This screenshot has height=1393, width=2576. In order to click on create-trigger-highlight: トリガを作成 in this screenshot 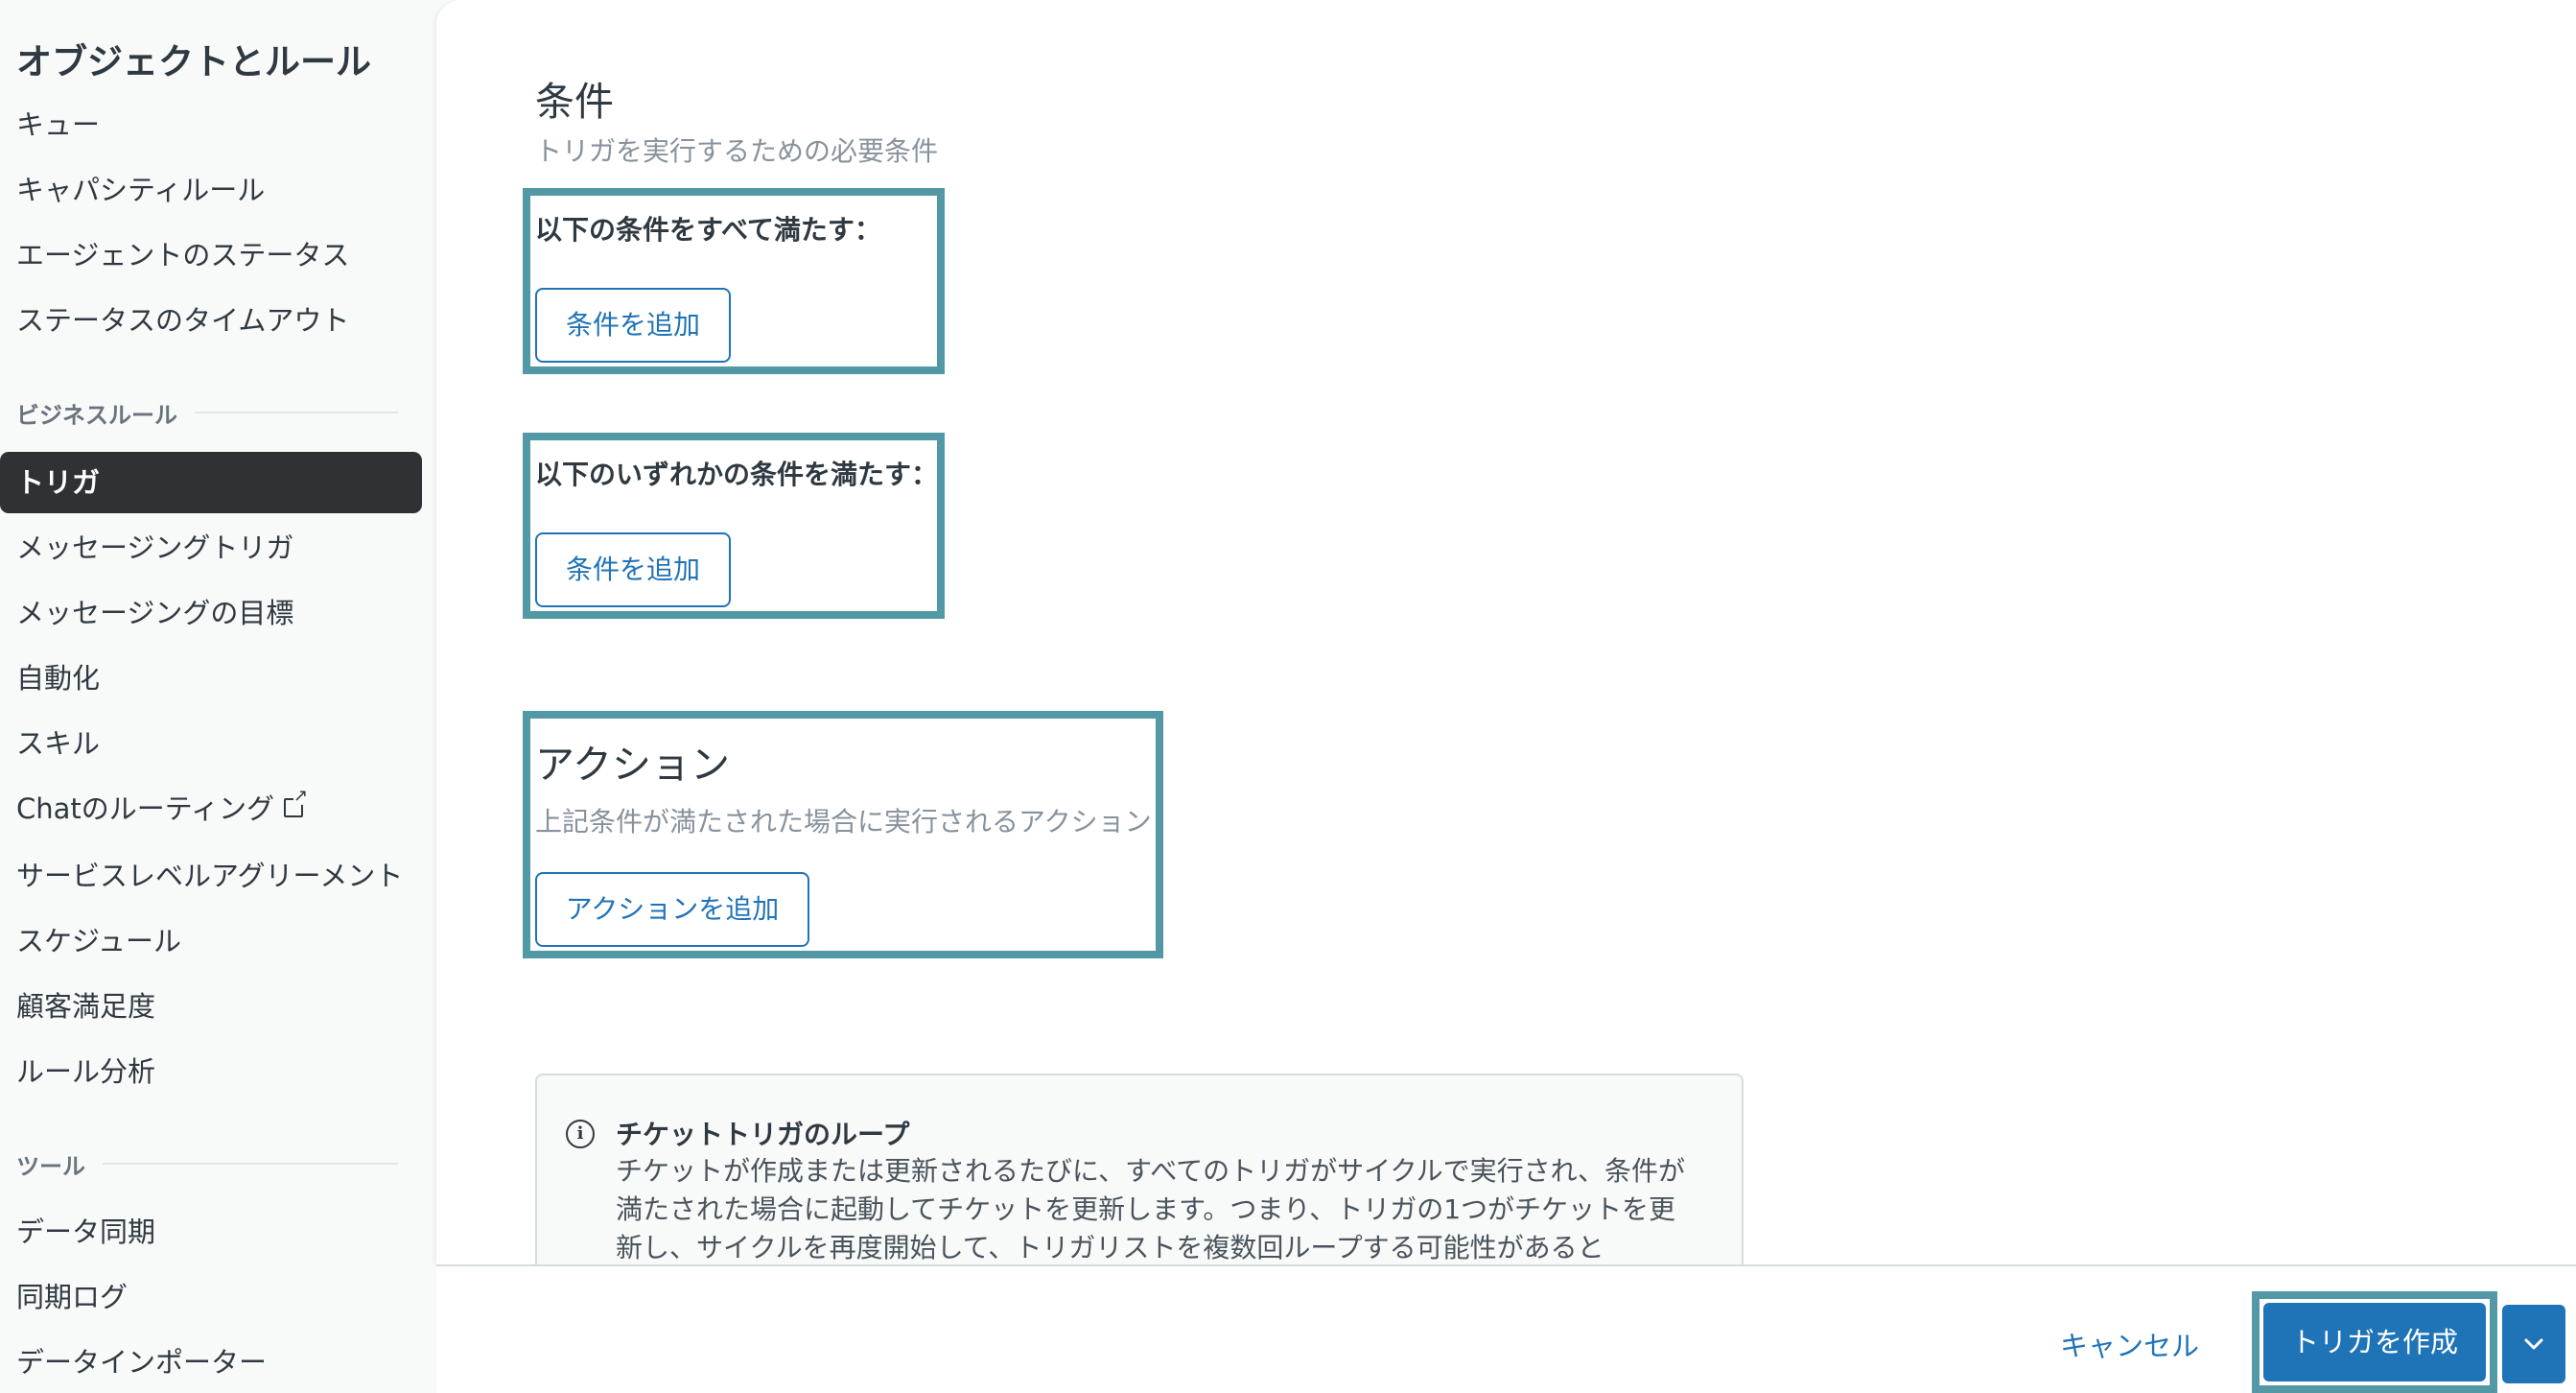, I will do `click(2374, 1342)`.